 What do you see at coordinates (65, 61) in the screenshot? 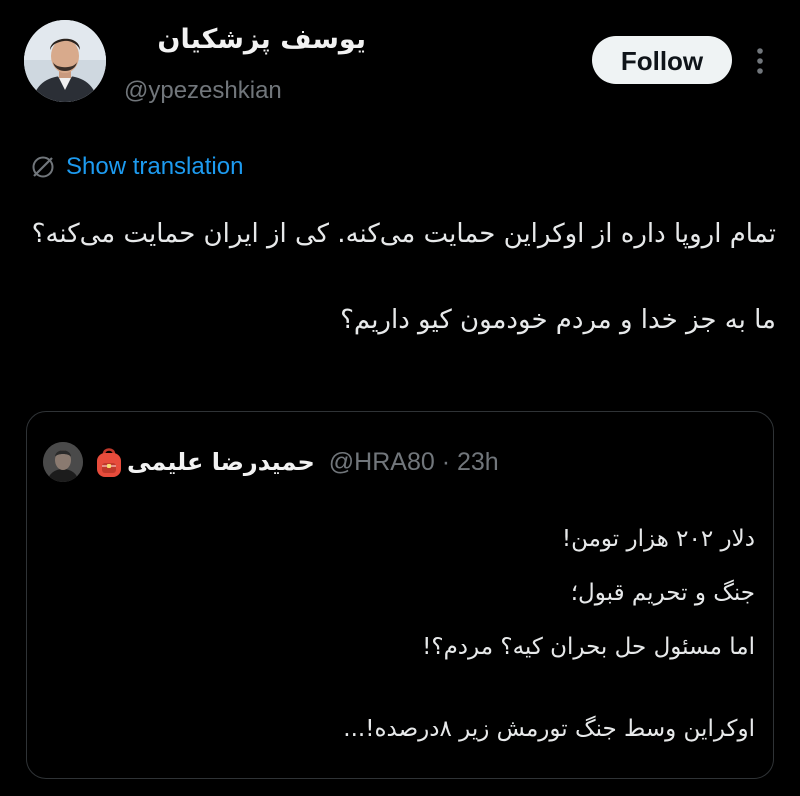
I see `author-avatar` at bounding box center [65, 61].